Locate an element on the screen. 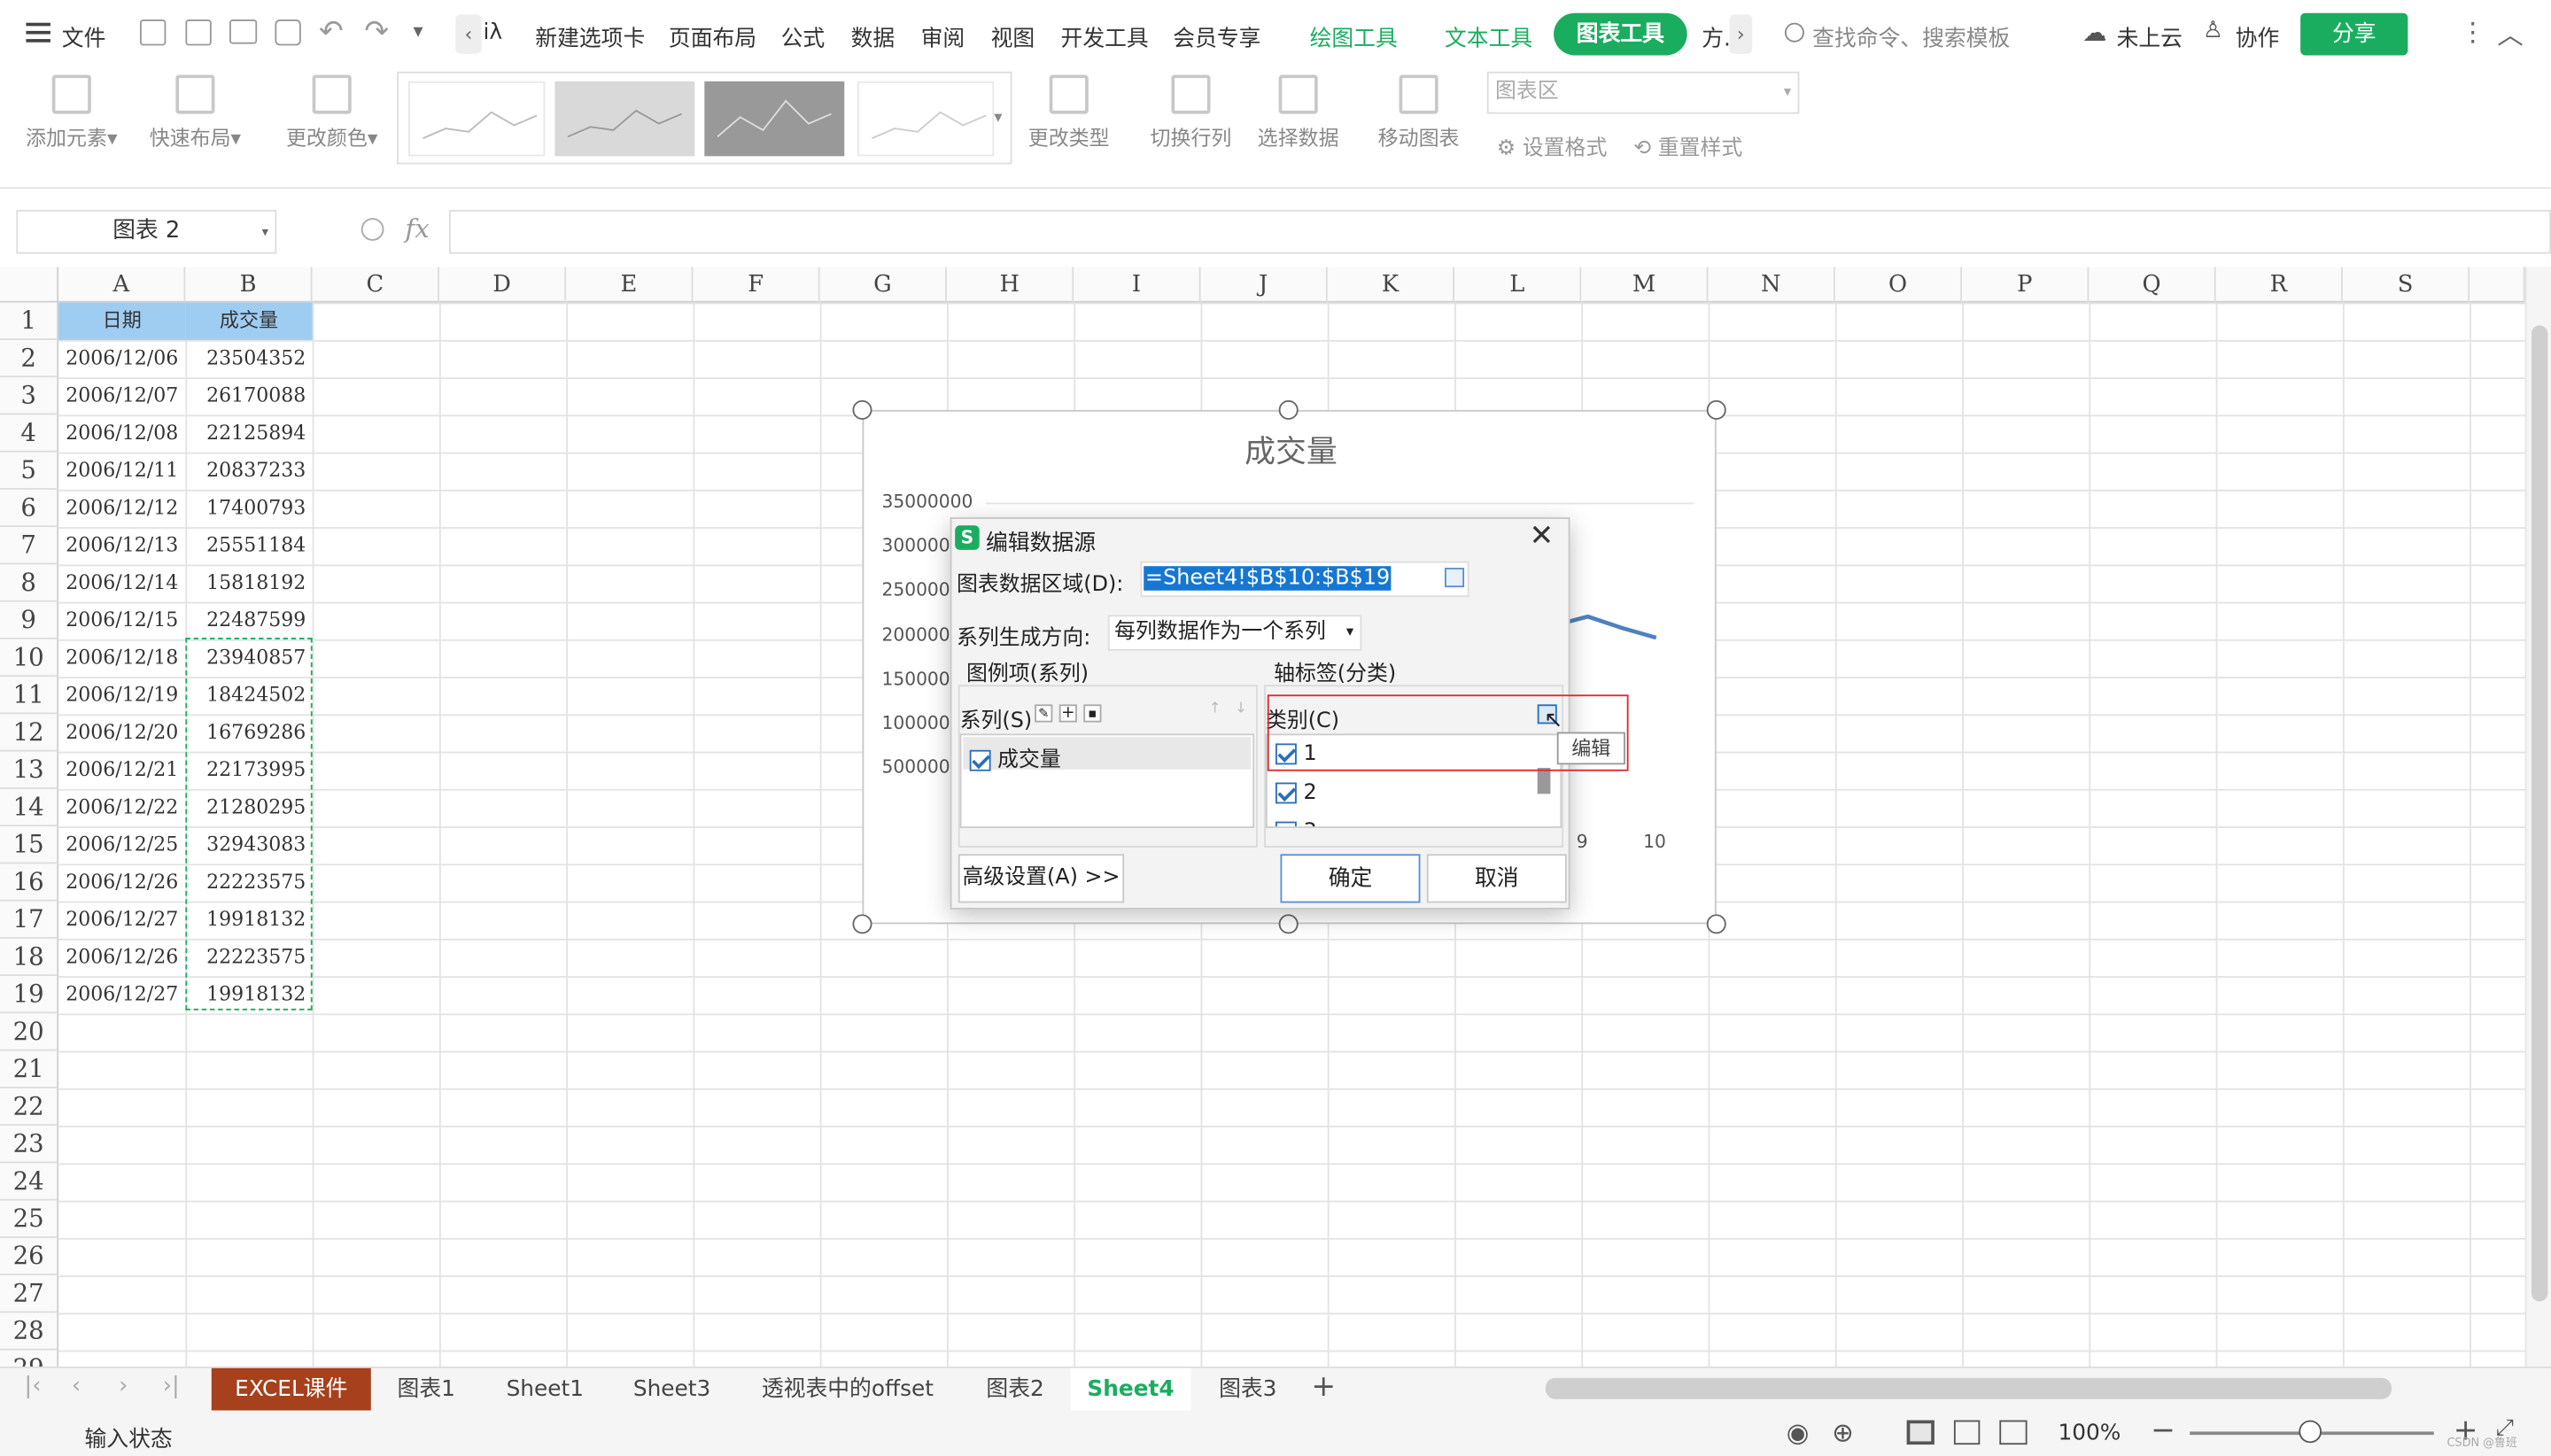 This screenshot has height=1456, width=2551. volume-cell: 17400793 is located at coordinates (247, 508).